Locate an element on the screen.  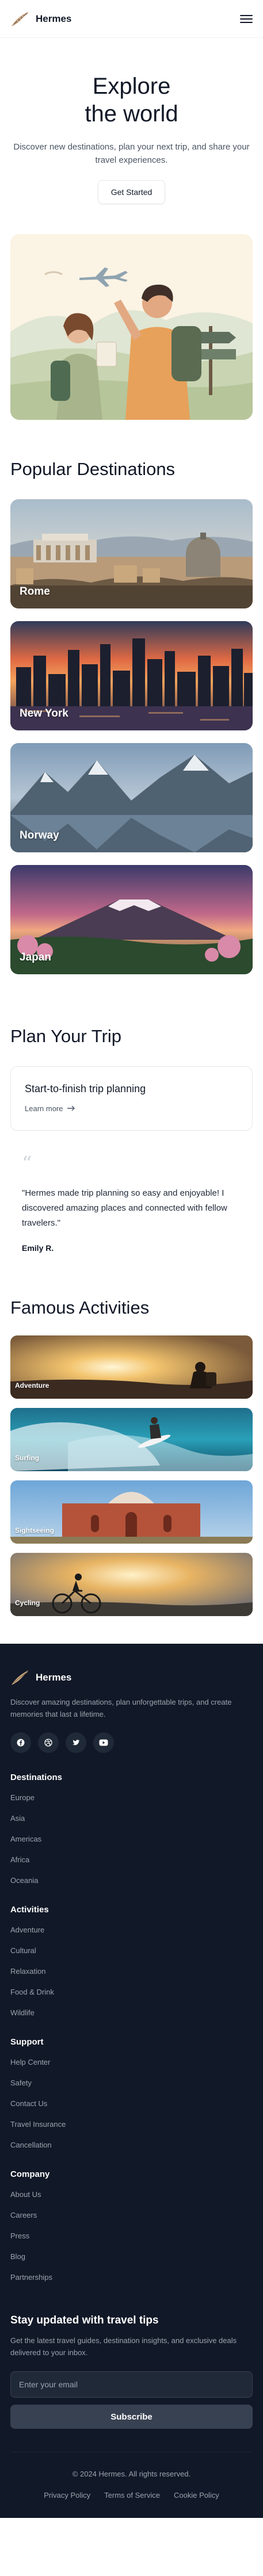
footer-link: Africa is located at coordinates (131, 1860).